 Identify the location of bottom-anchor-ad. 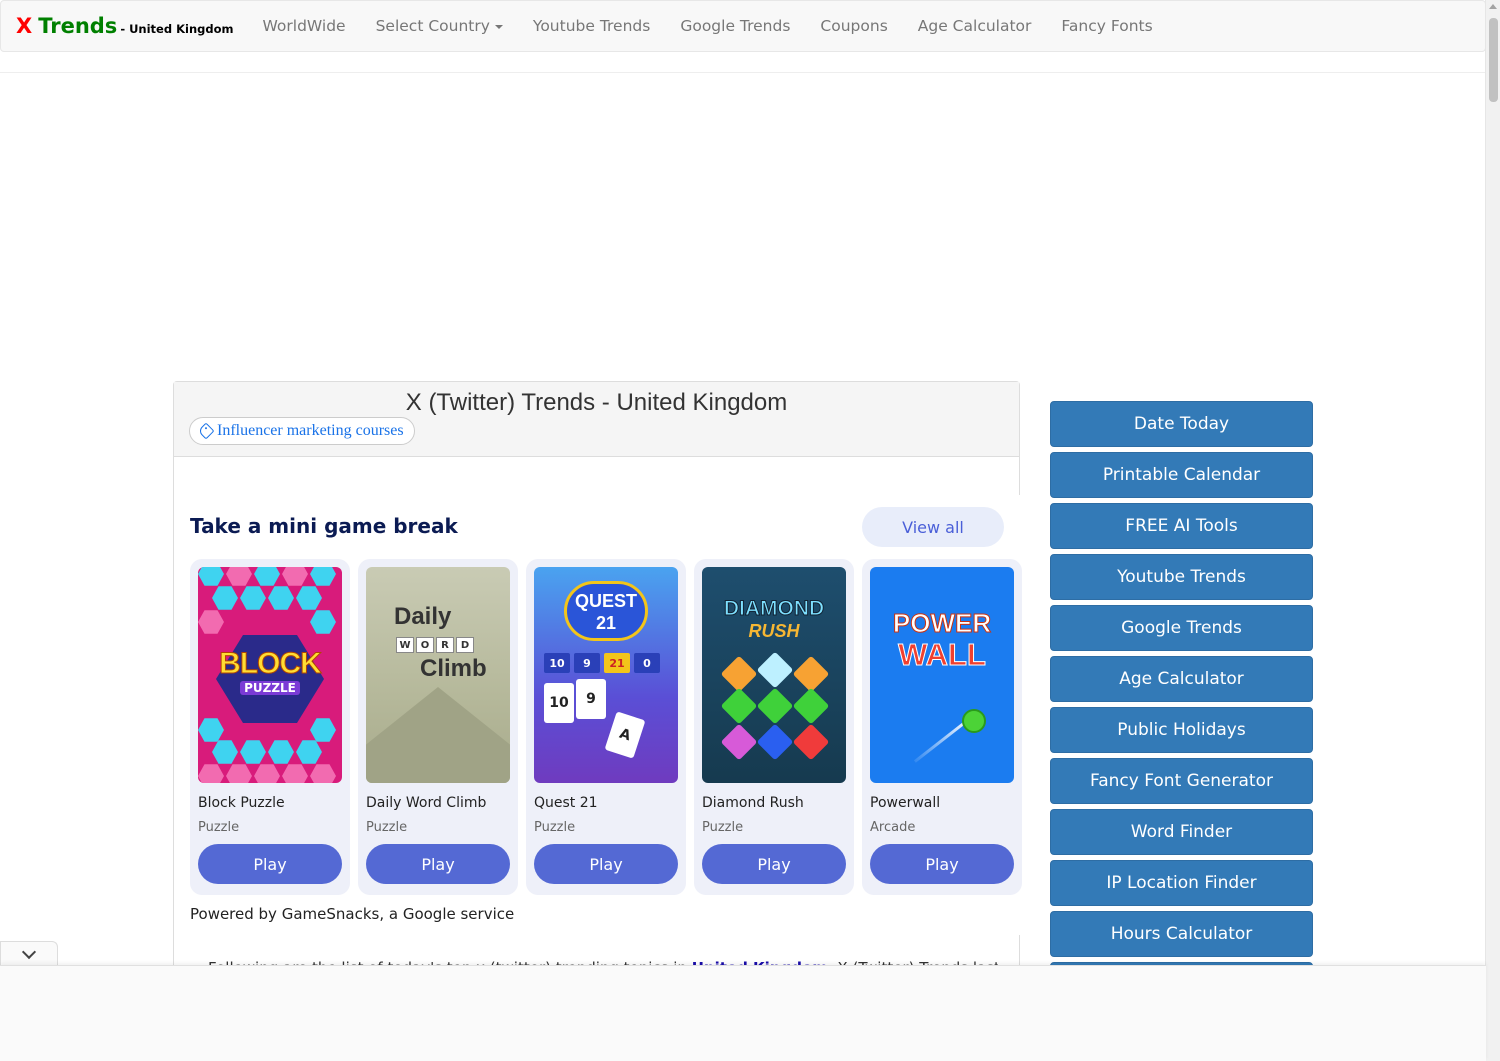
(743, 1013).